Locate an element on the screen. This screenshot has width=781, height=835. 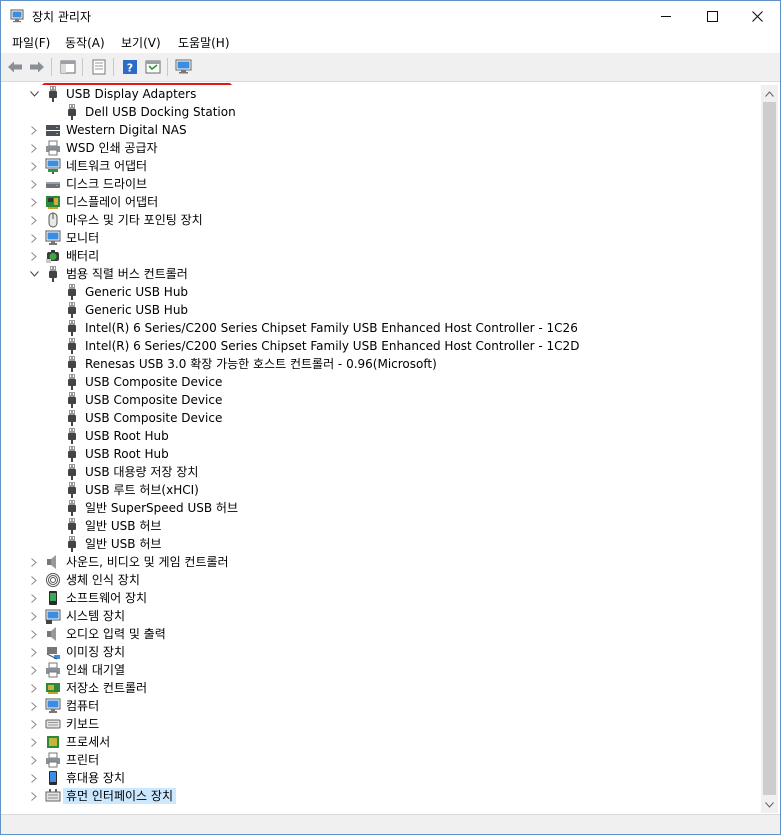
device-category: 키보드 is located at coordinates (381, 724).